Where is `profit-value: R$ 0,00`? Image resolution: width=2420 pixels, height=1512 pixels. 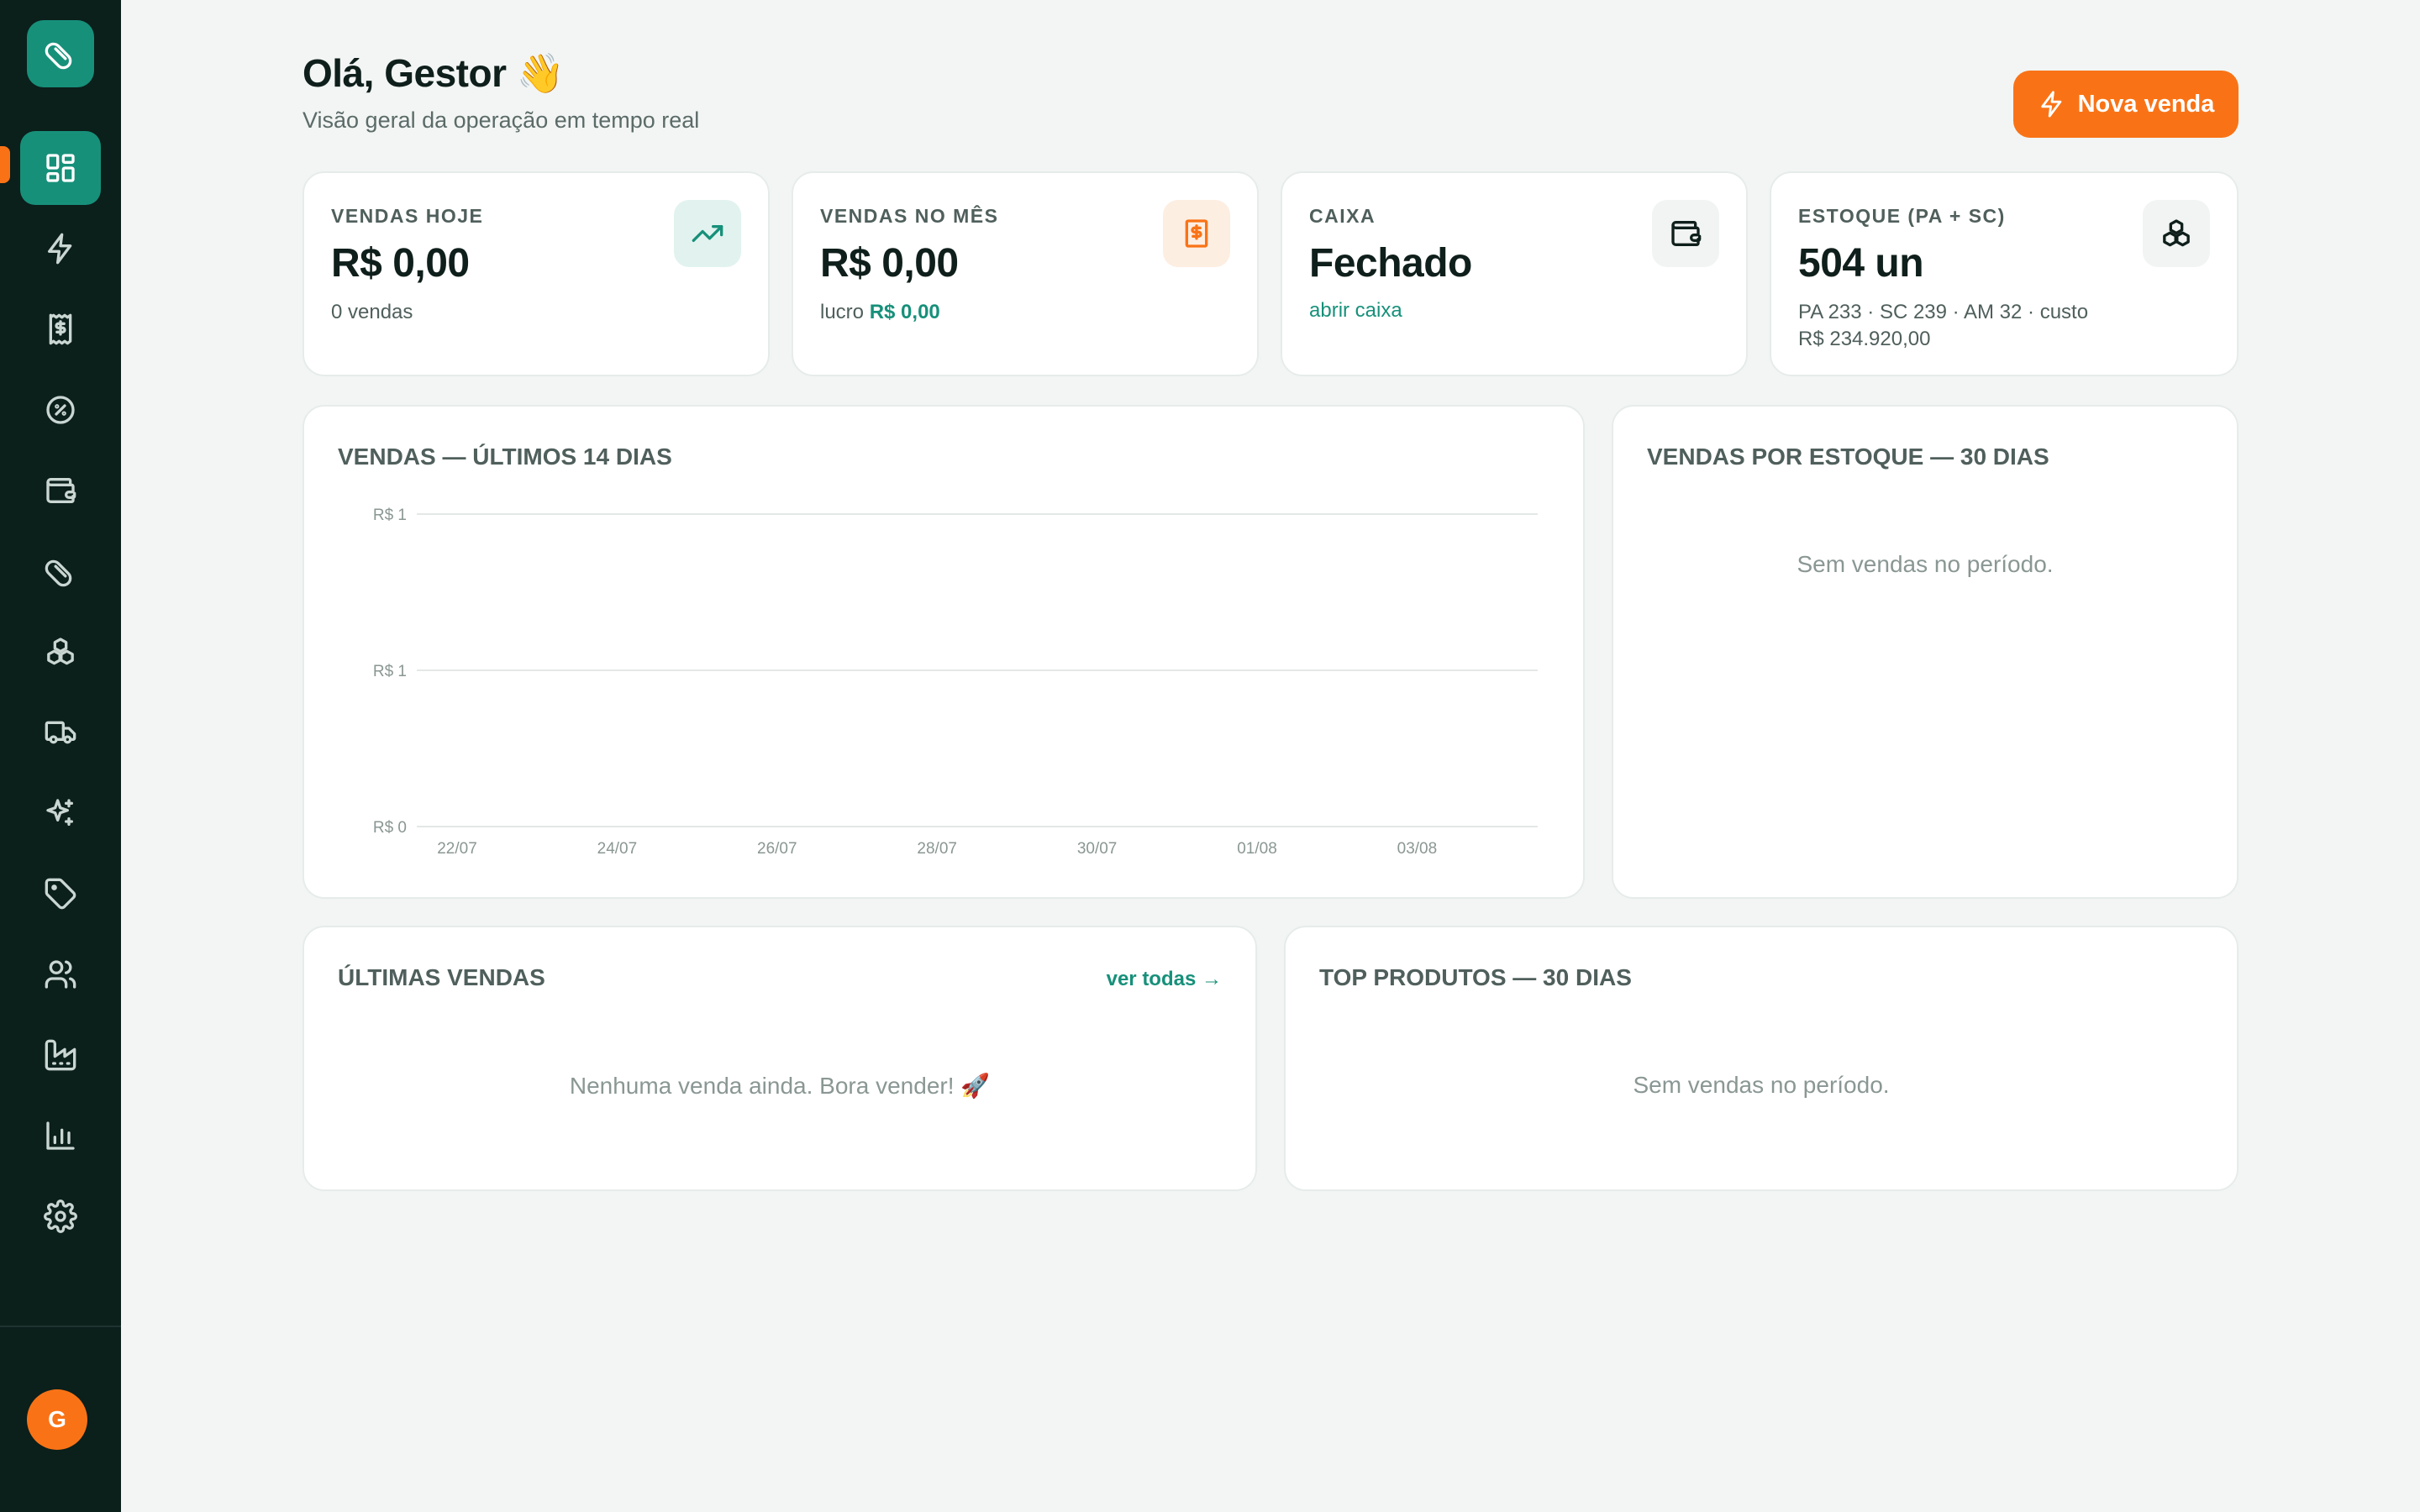
profit-value: R$ 0,00 is located at coordinates (904, 312).